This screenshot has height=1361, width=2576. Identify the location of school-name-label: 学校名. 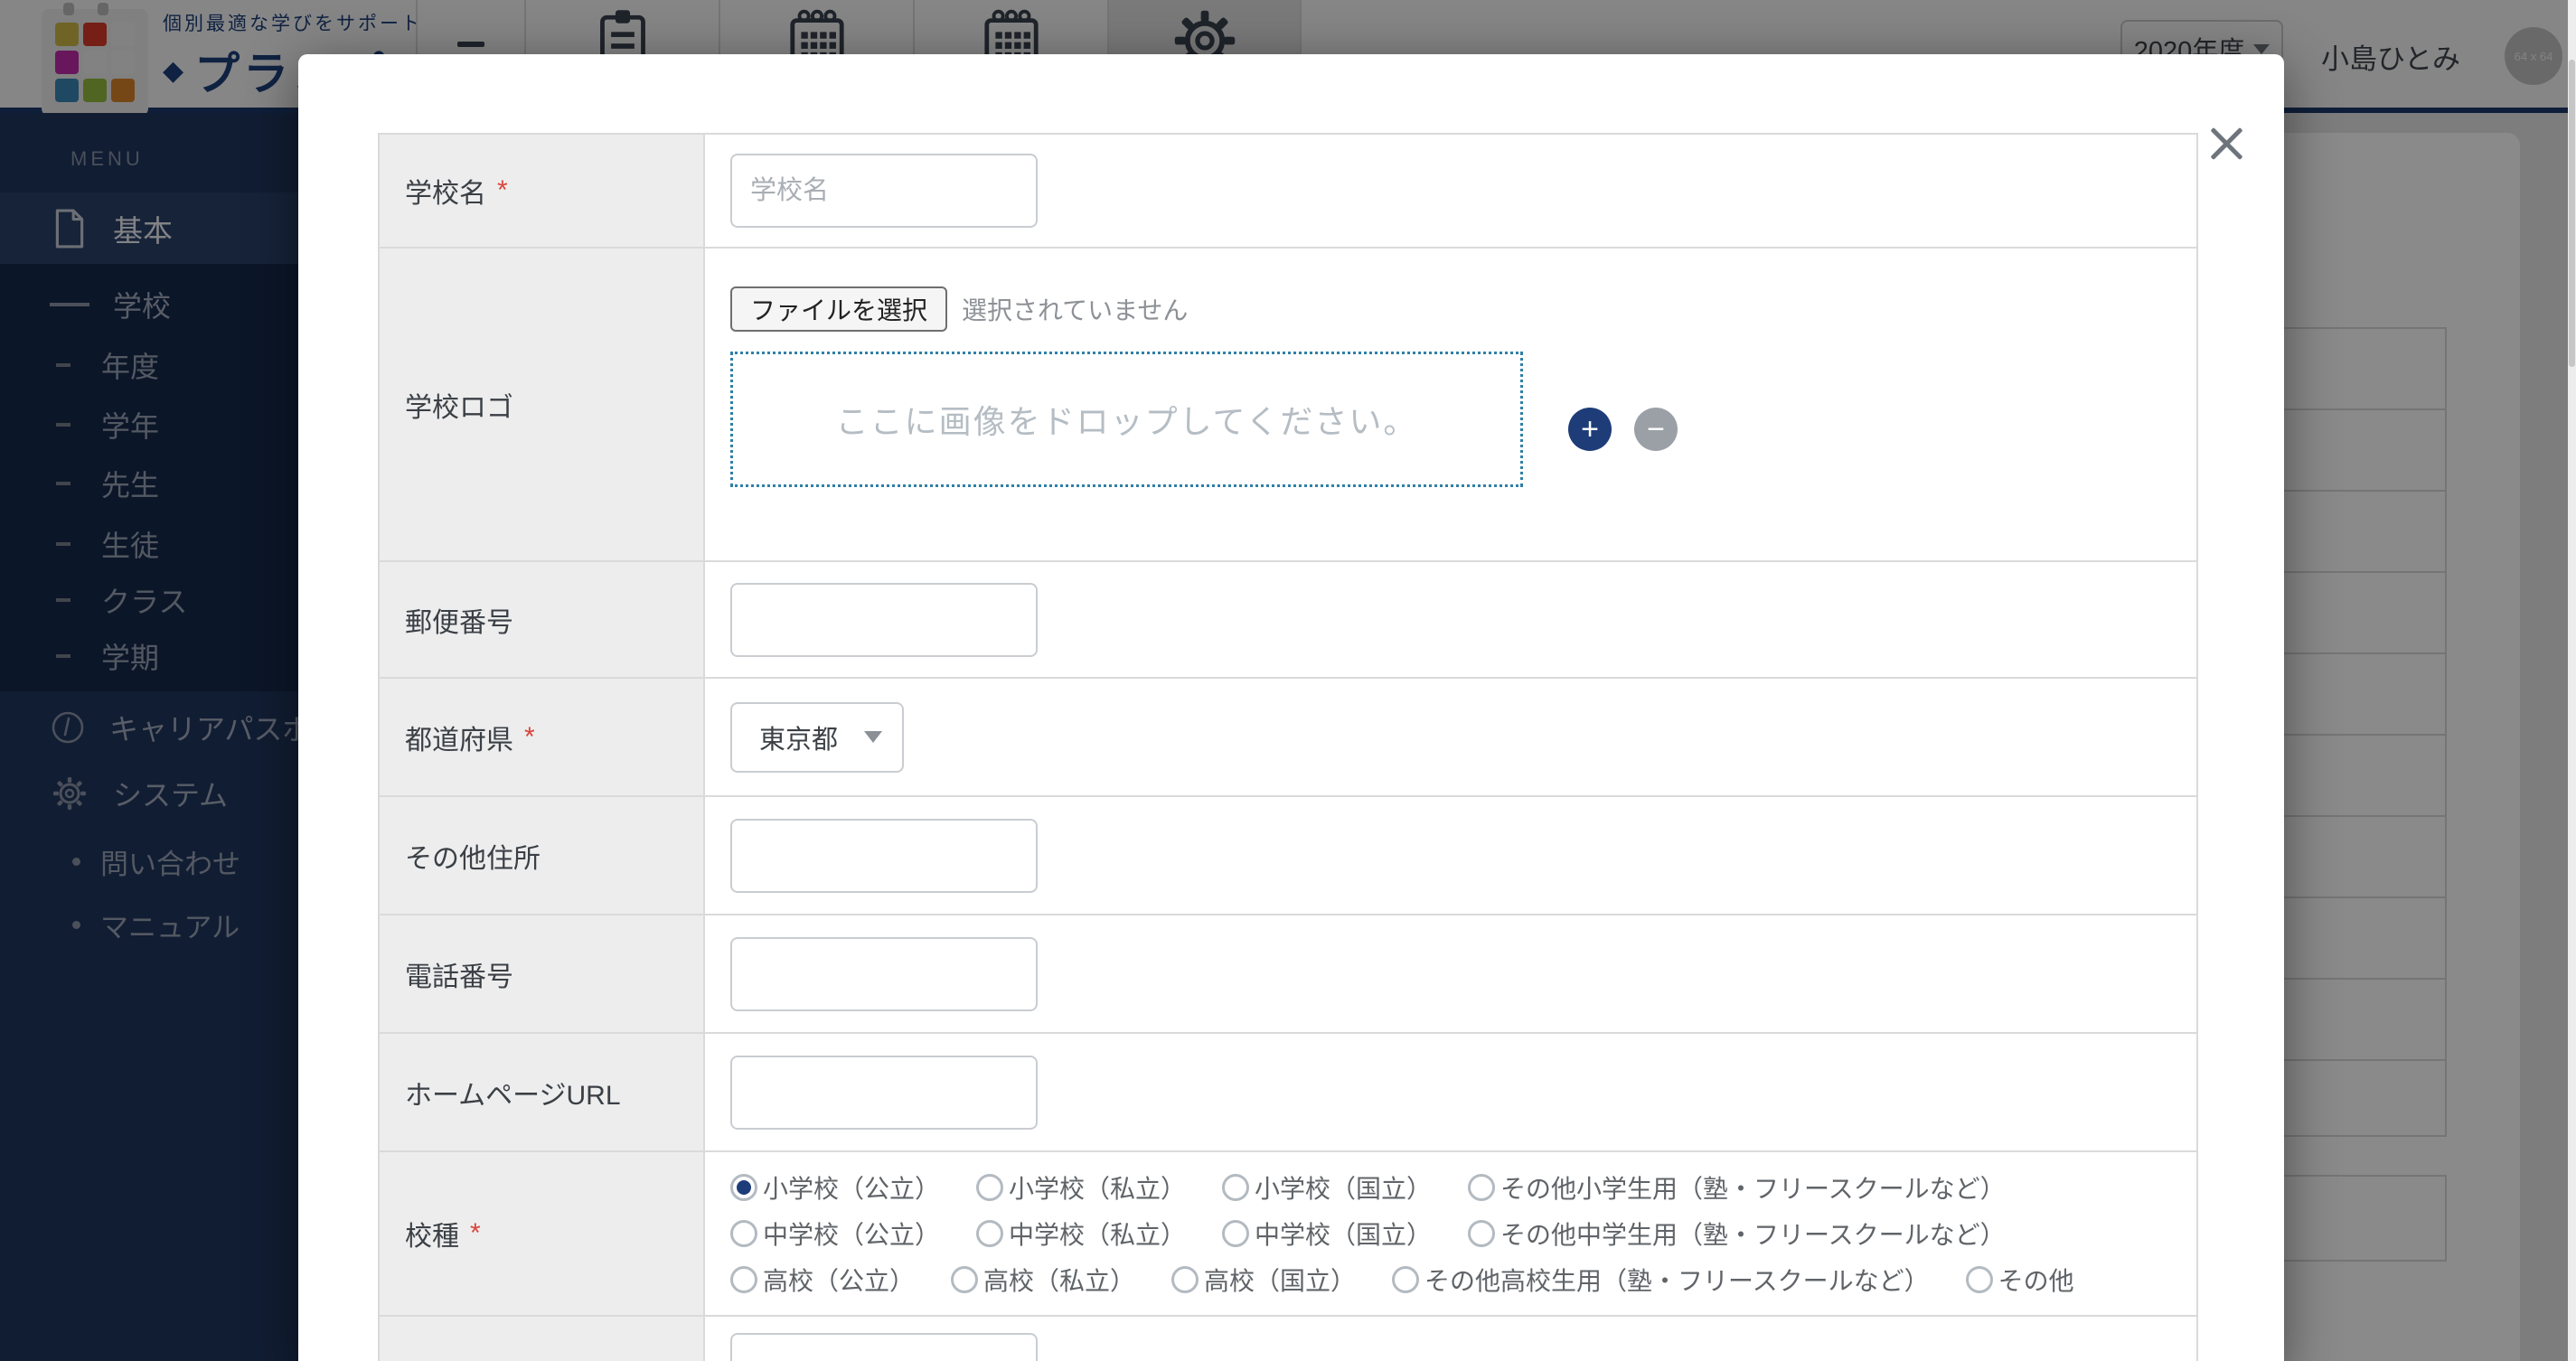
(446, 194).